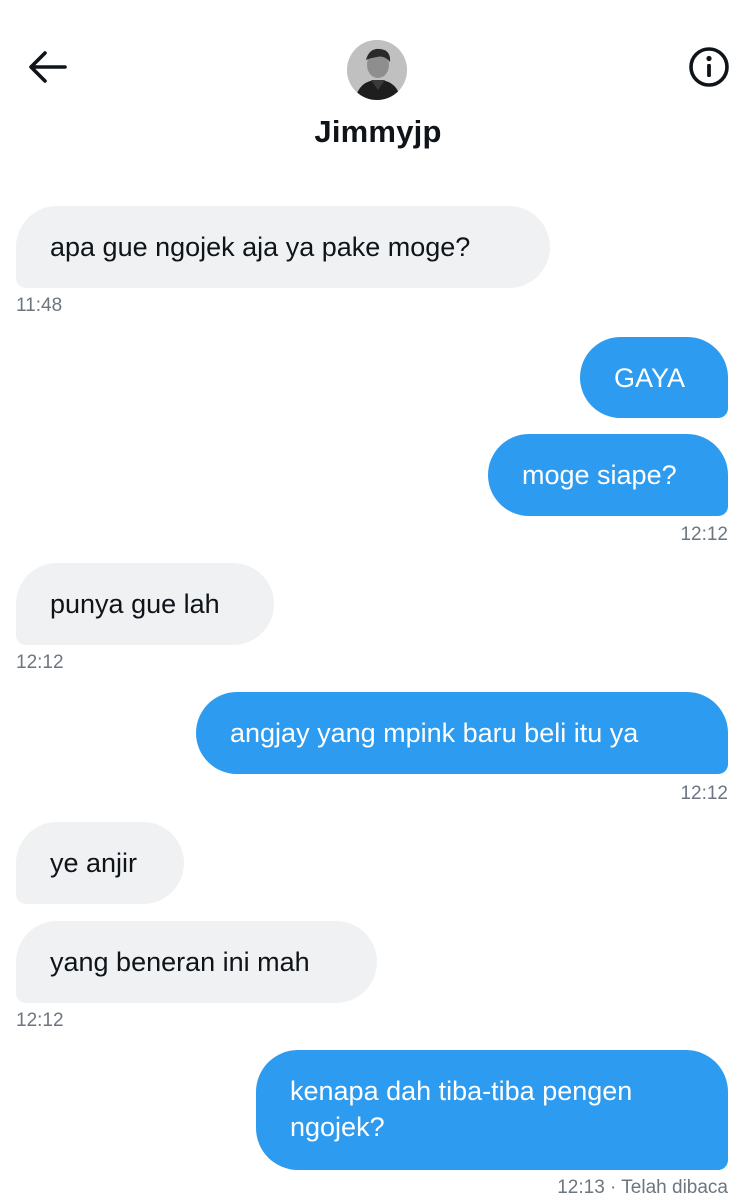  What do you see at coordinates (378, 132) in the screenshot?
I see `contact-name: Jimmyjp` at bounding box center [378, 132].